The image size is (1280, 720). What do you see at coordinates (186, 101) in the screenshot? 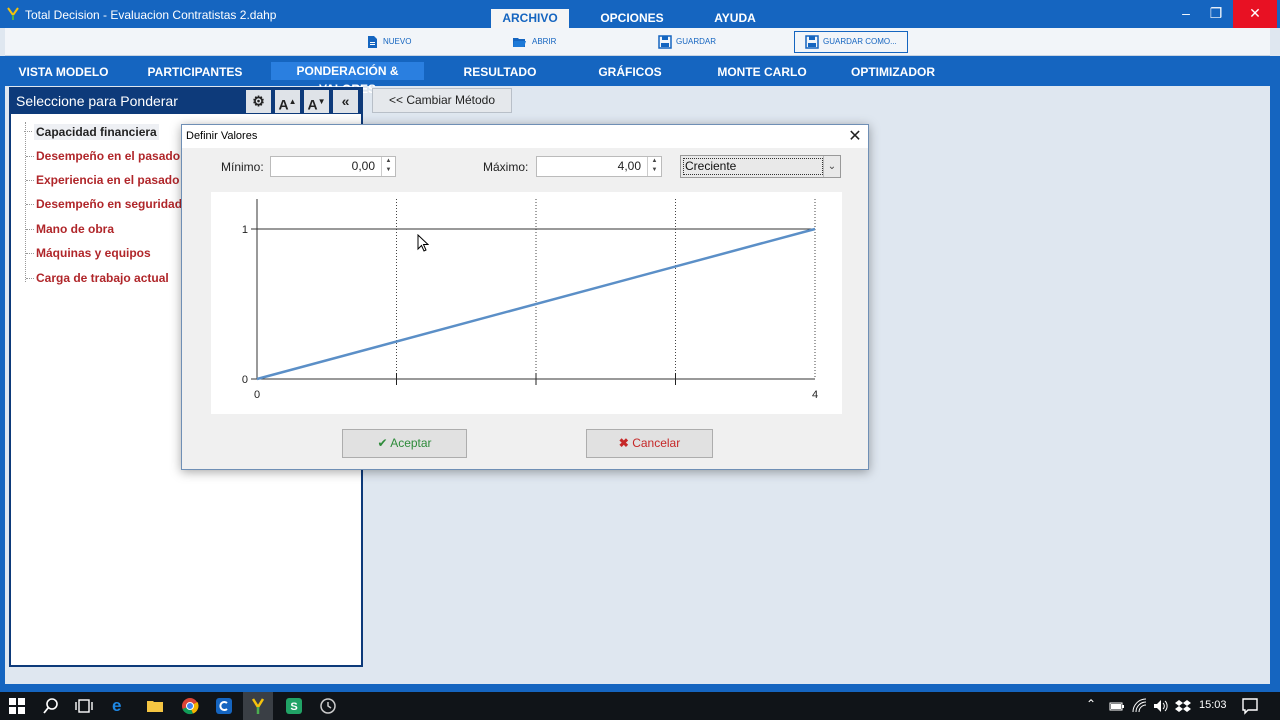
I see `criteria-panel-header: Seleccione para Ponderar ⚙ A▲ A▼ «` at bounding box center [186, 101].